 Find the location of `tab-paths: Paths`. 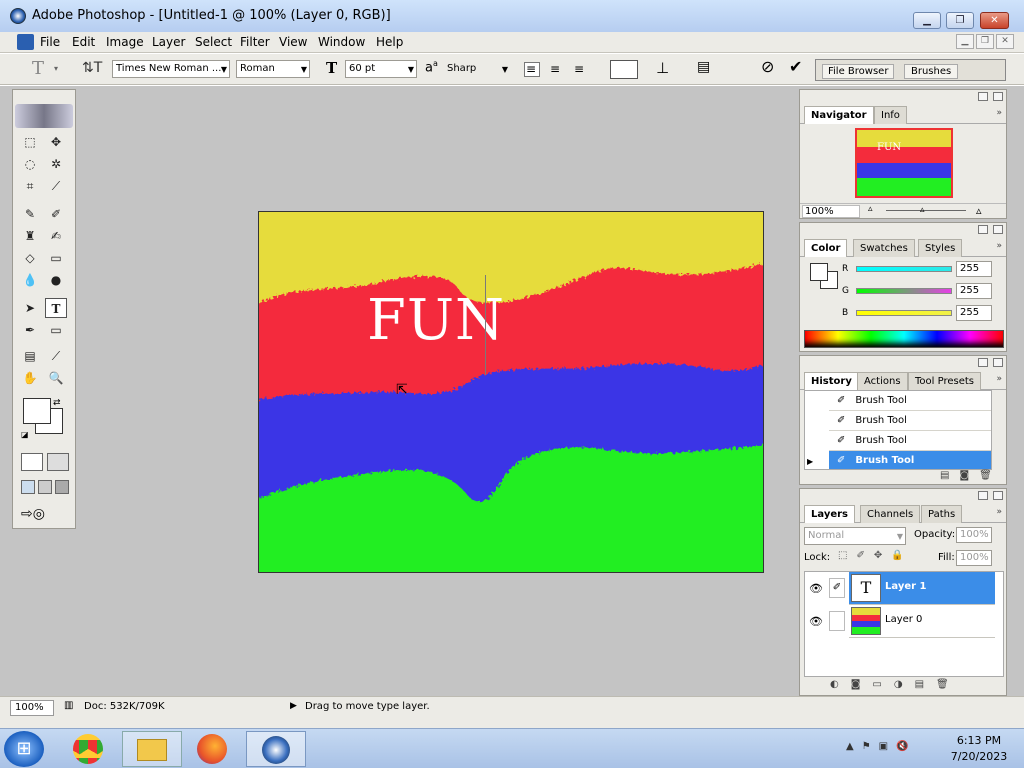

tab-paths: Paths is located at coordinates (942, 514).